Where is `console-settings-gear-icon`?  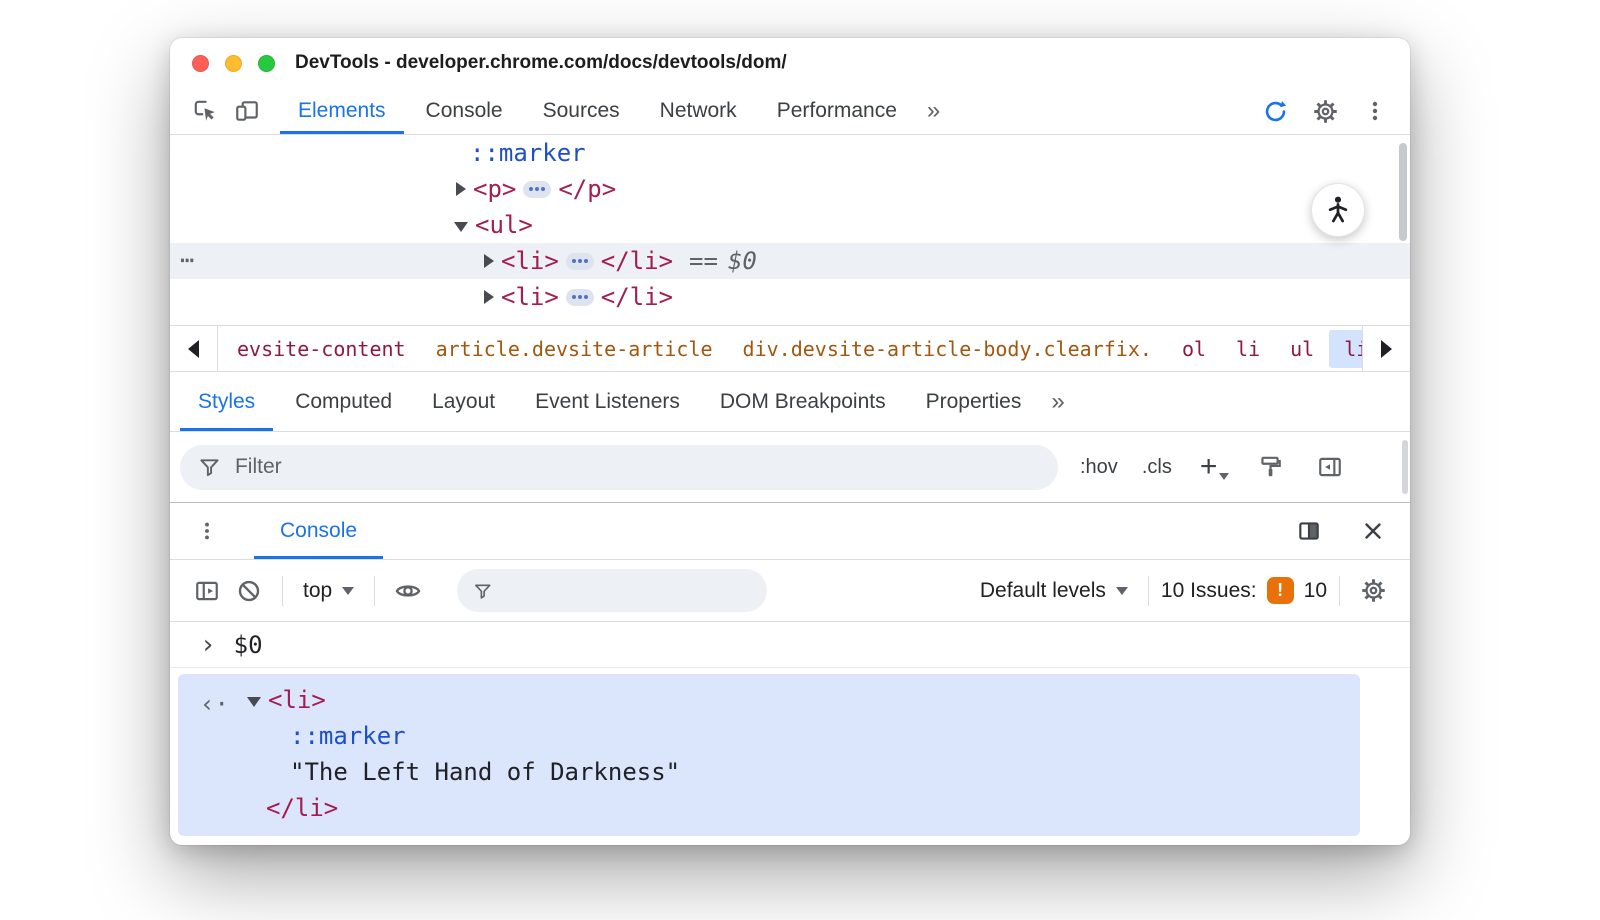 console-settings-gear-icon is located at coordinates (1373, 590).